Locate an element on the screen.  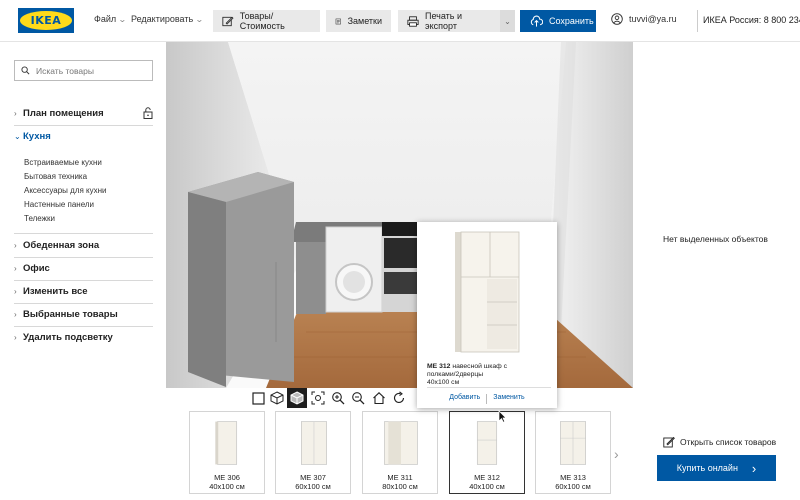
popup-code: ME 312 is located at coordinates (439, 366).